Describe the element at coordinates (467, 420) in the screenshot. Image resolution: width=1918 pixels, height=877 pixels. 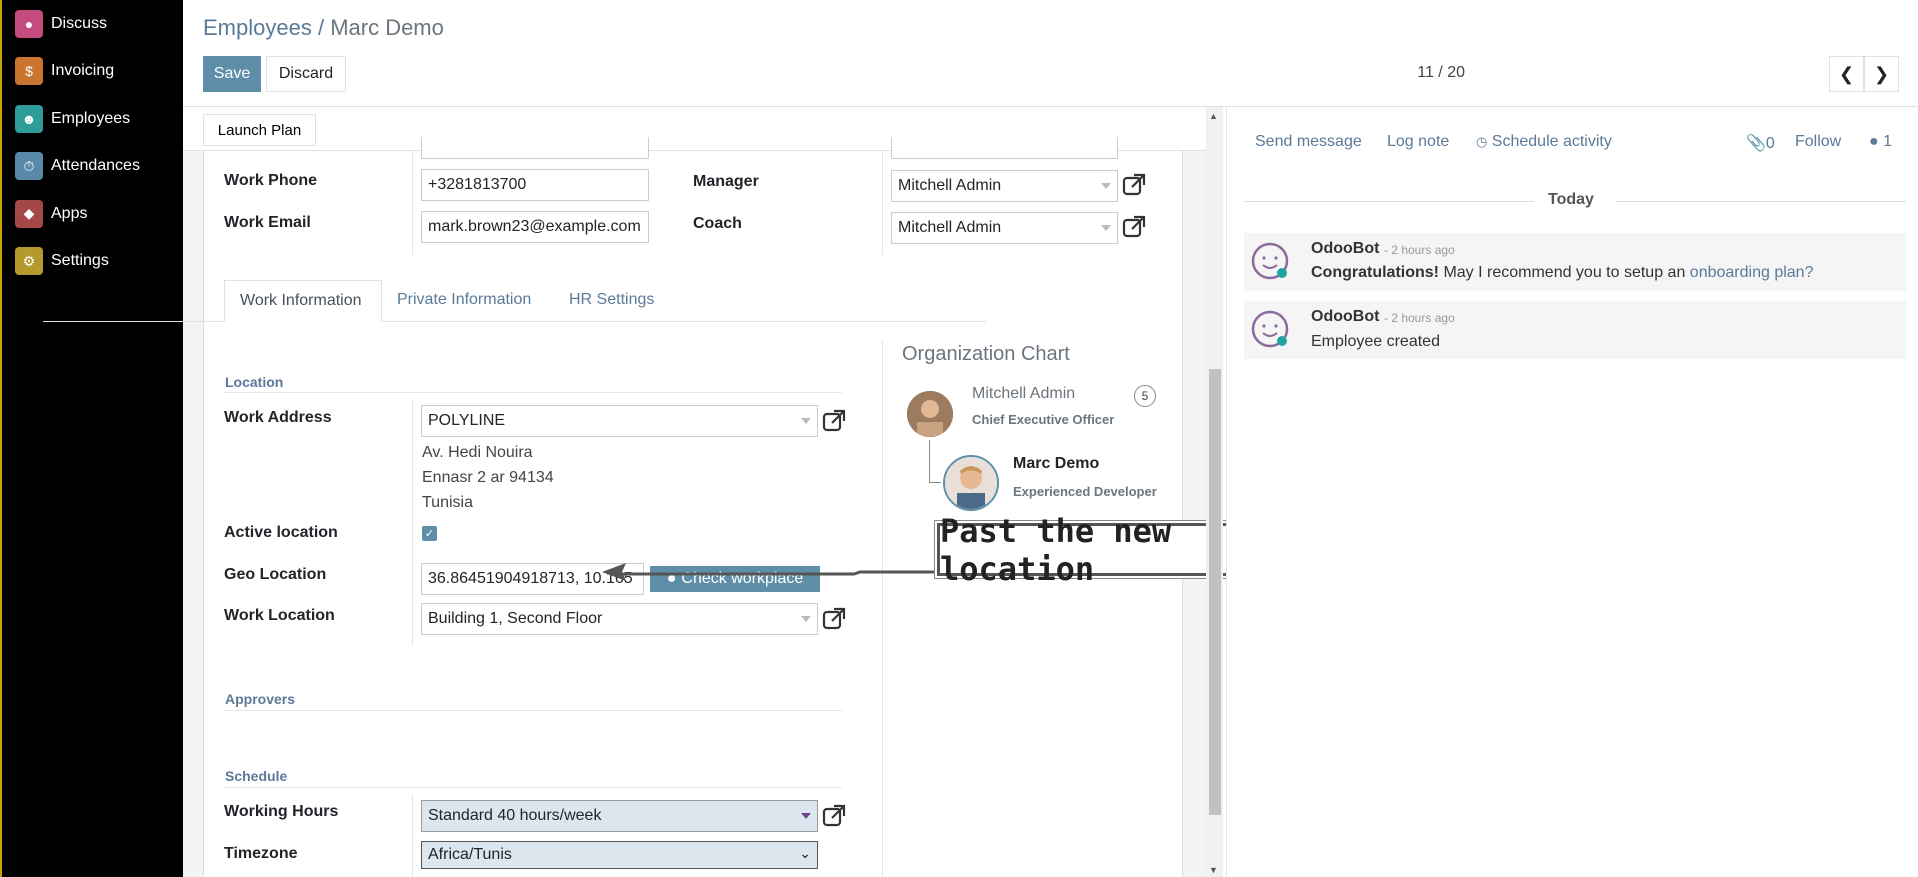
I see `work-address-value: POLYLINE` at that location.